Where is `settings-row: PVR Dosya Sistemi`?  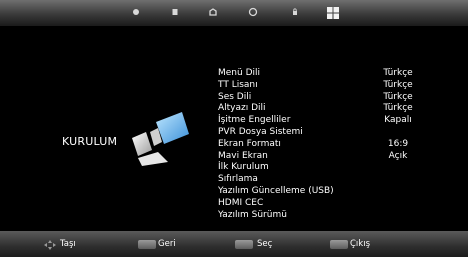 settings-row: PVR Dosya Sistemi is located at coordinates (325, 133).